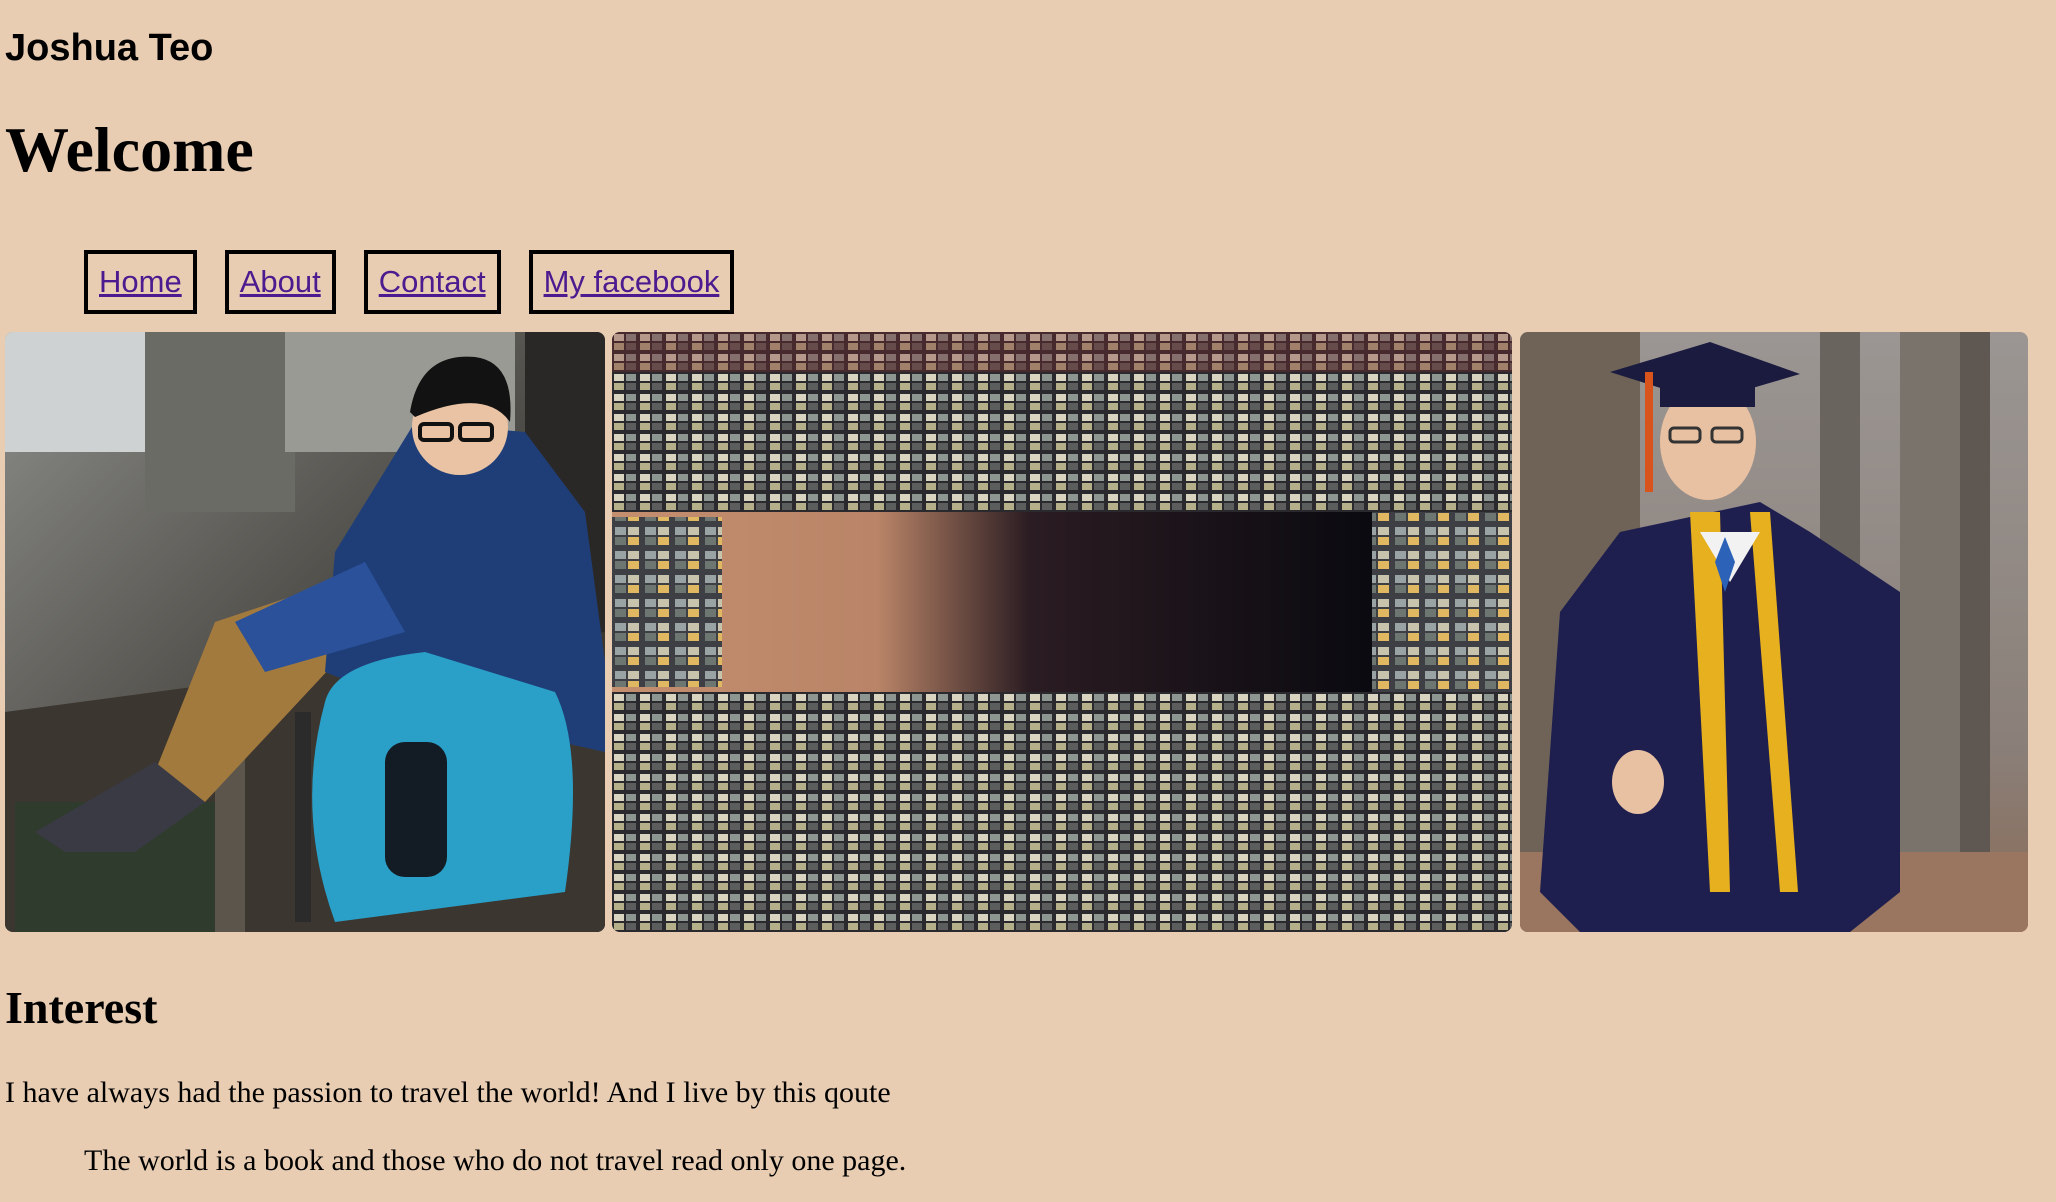  I want to click on facebook-link: My facebook, so click(631, 282).